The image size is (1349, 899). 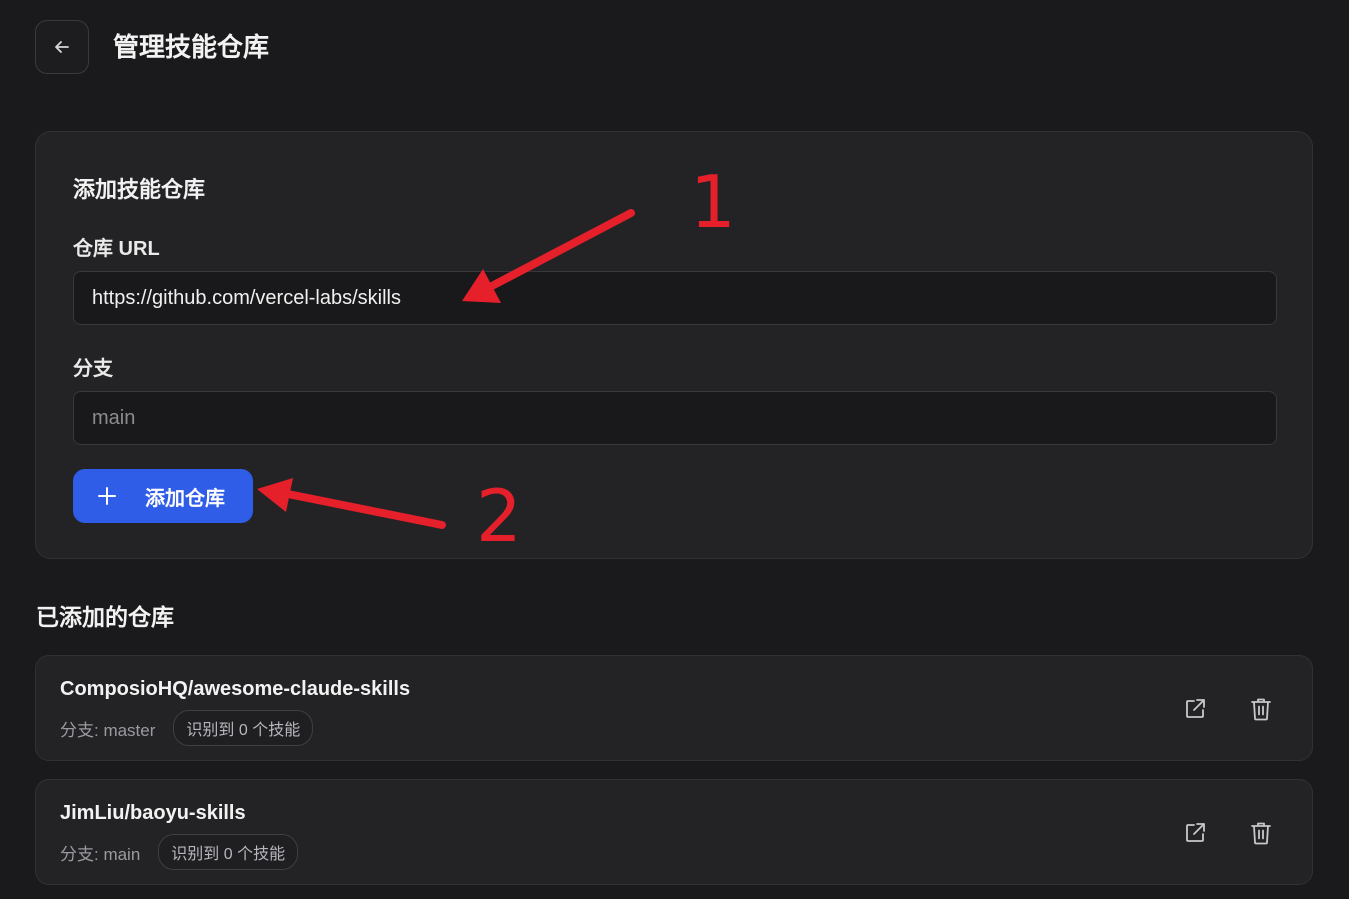 I want to click on add-repo-button: 添加仓库, so click(x=163, y=496).